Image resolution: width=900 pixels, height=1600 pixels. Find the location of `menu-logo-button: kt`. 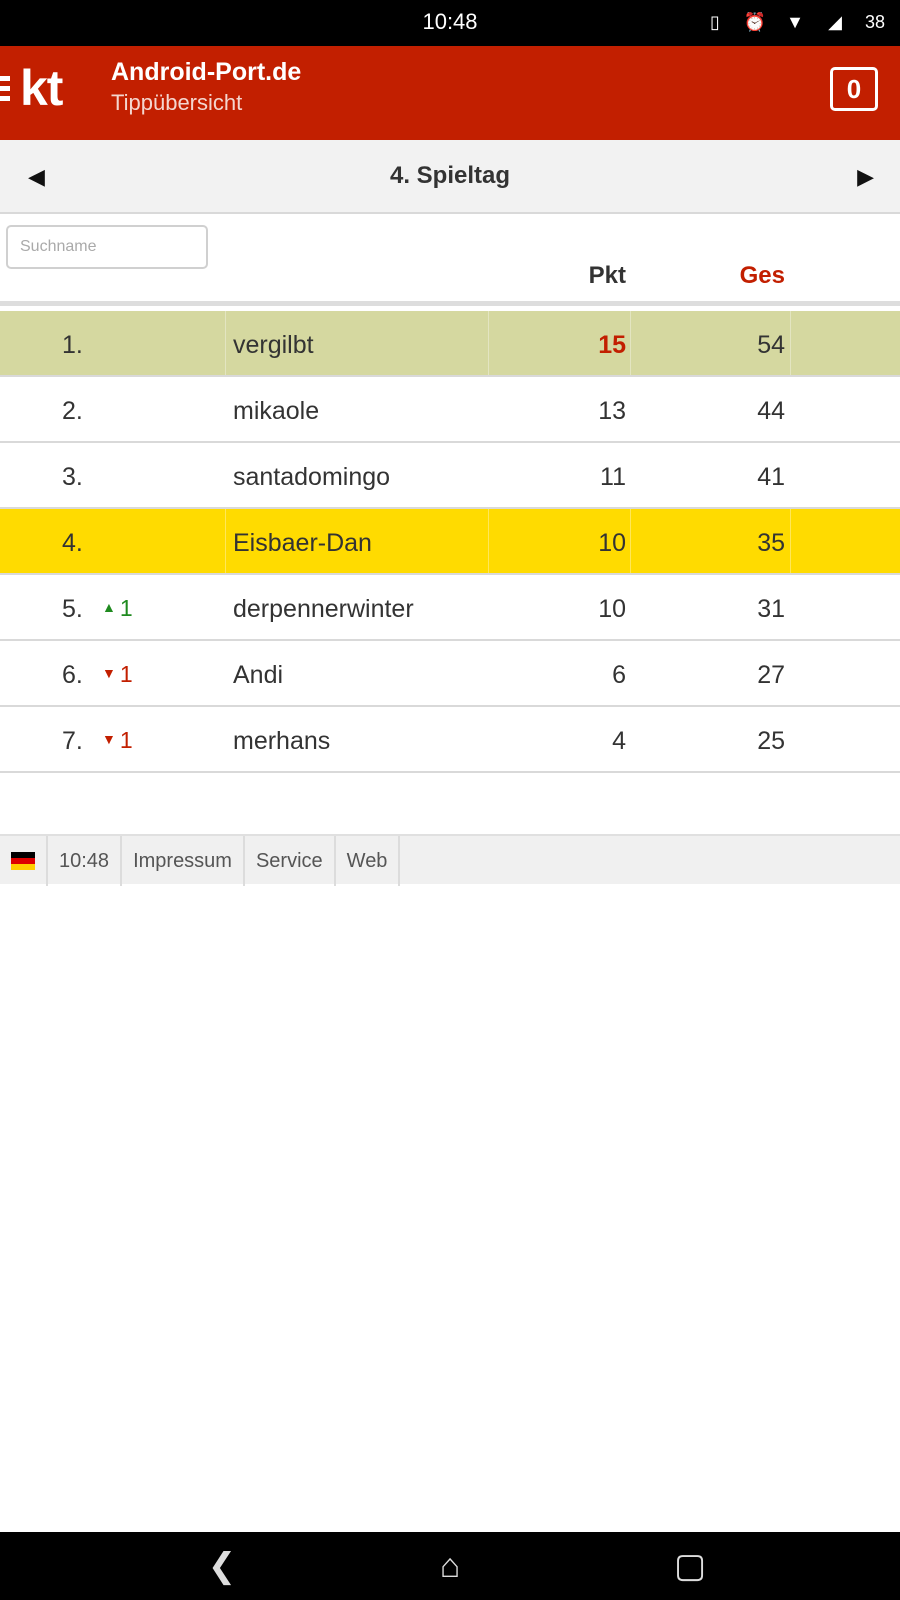

menu-logo-button: kt is located at coordinates (40, 88).